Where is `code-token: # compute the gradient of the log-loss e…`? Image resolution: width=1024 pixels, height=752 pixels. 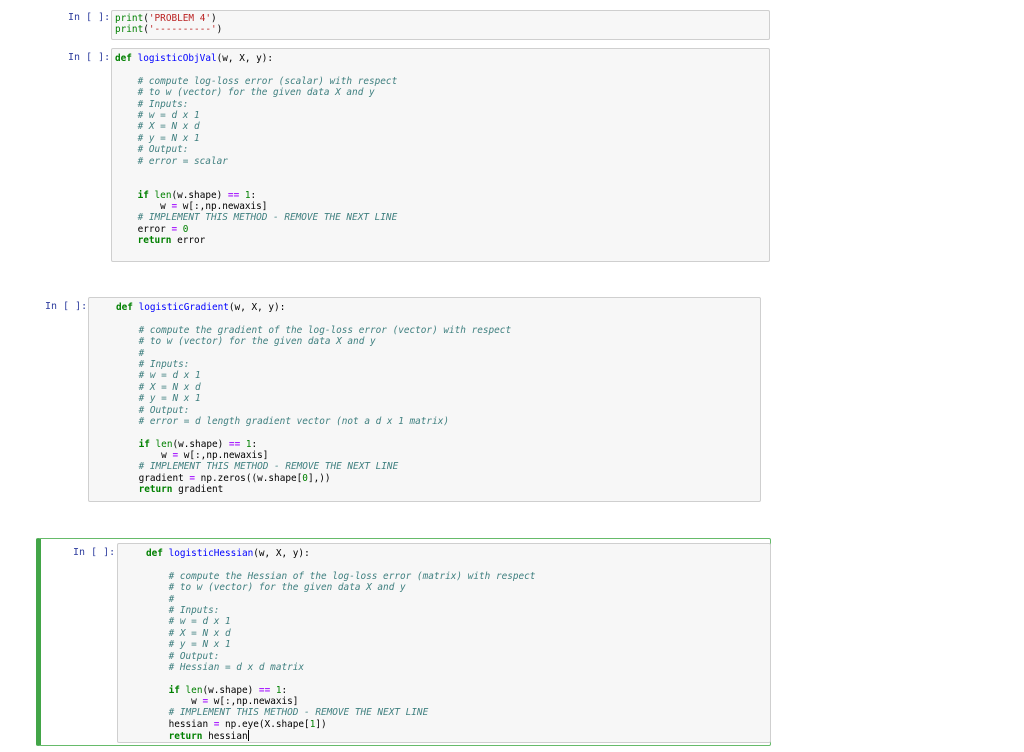 code-token: # compute the gradient of the log-loss e… is located at coordinates (325, 330).